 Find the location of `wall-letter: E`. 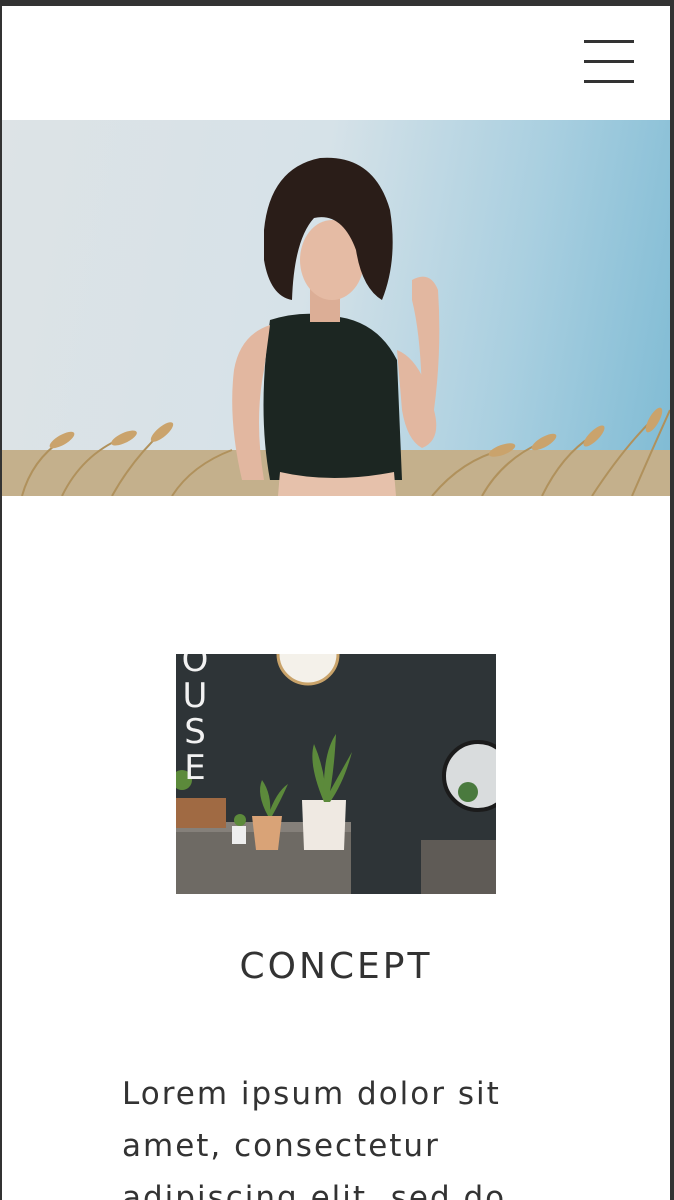

wall-letter: E is located at coordinates (195, 768).